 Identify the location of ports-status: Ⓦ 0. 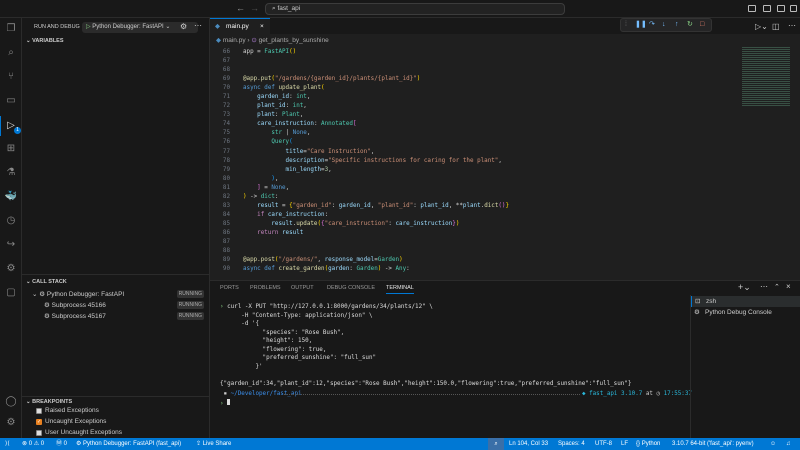
(61, 444).